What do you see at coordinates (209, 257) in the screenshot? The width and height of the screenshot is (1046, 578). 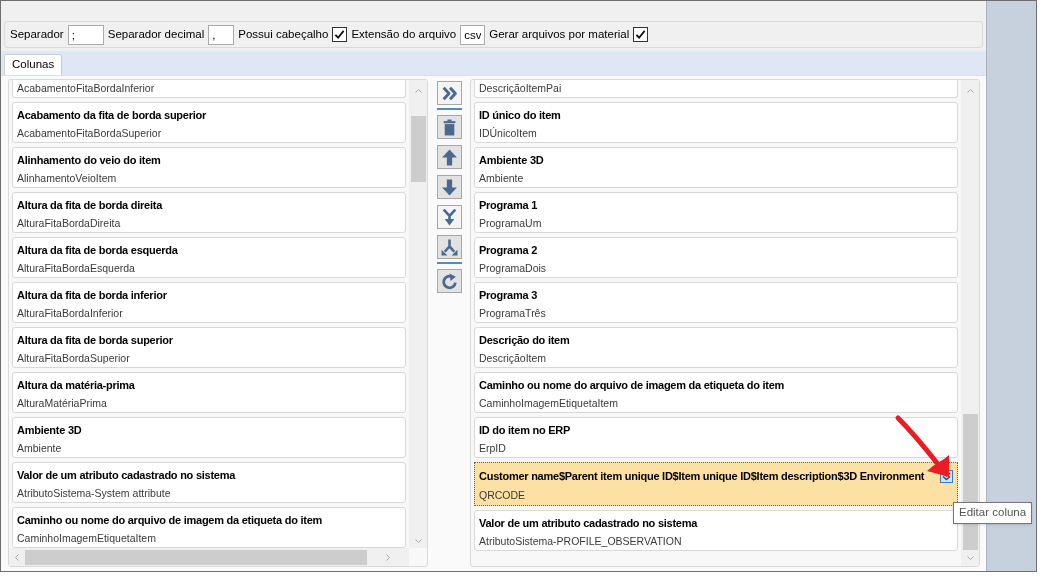 I see `column-item: Altura da fita de borda esquerda AlturaFitaBordaEsquerda` at bounding box center [209, 257].